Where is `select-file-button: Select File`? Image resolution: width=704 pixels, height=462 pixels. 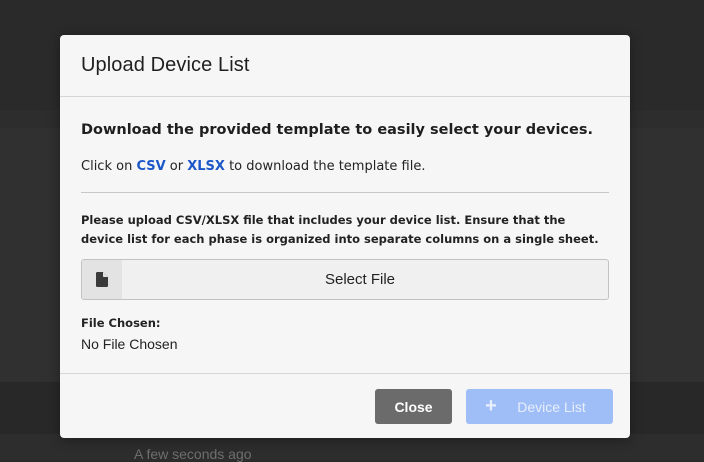
select-file-button: Select File is located at coordinates (345, 279).